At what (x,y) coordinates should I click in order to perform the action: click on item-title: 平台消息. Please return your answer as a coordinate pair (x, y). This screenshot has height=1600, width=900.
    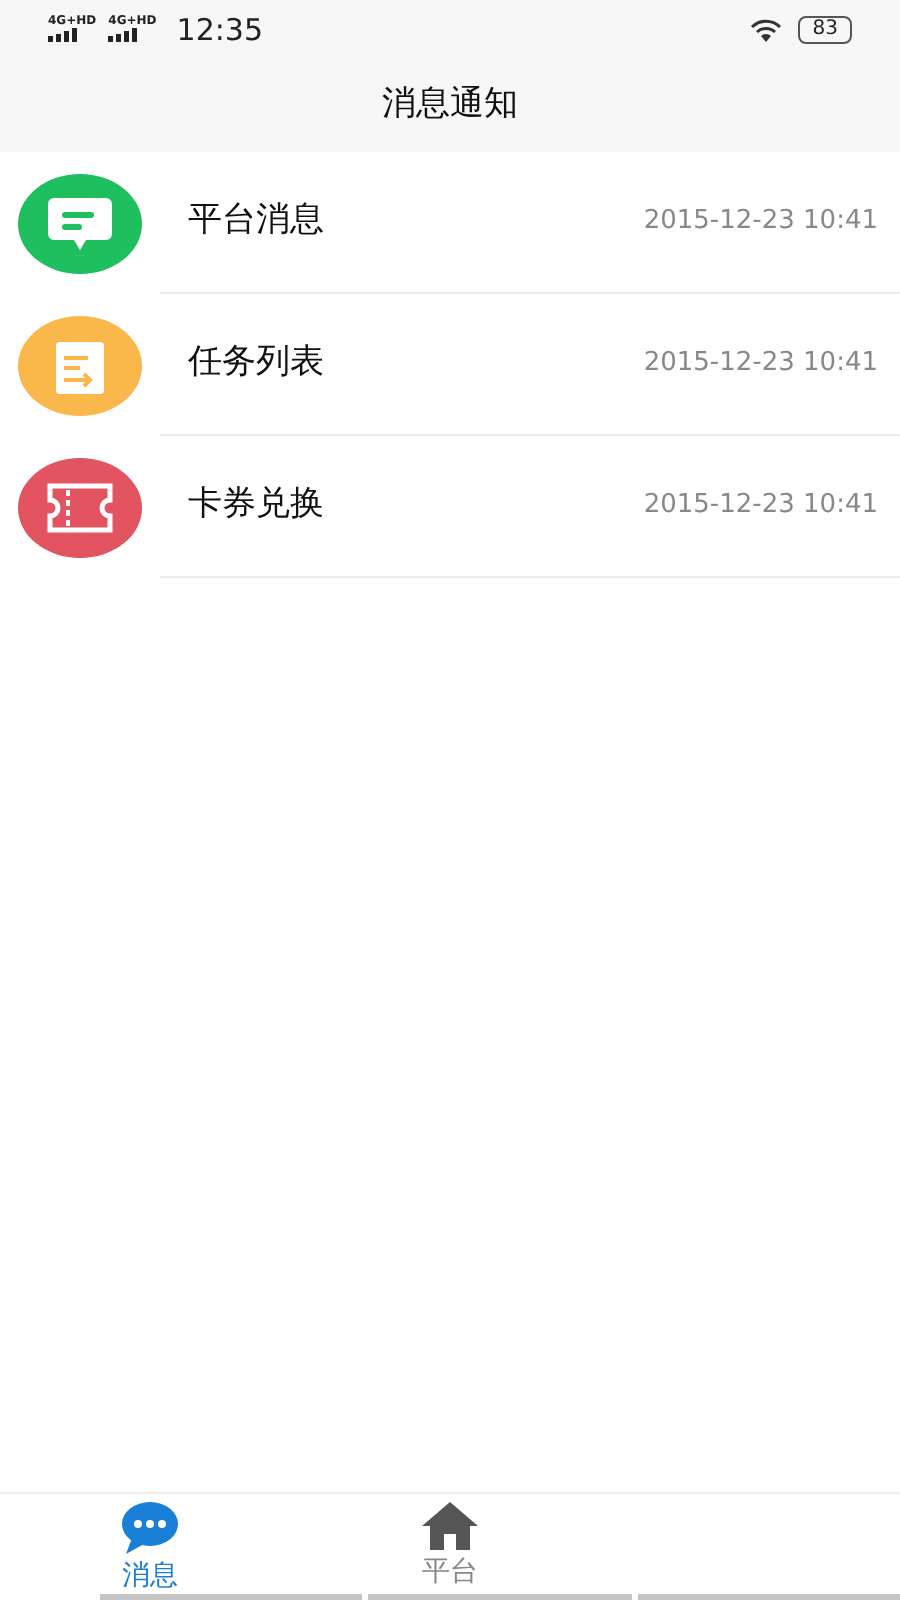
    Looking at the image, I should click on (256, 221).